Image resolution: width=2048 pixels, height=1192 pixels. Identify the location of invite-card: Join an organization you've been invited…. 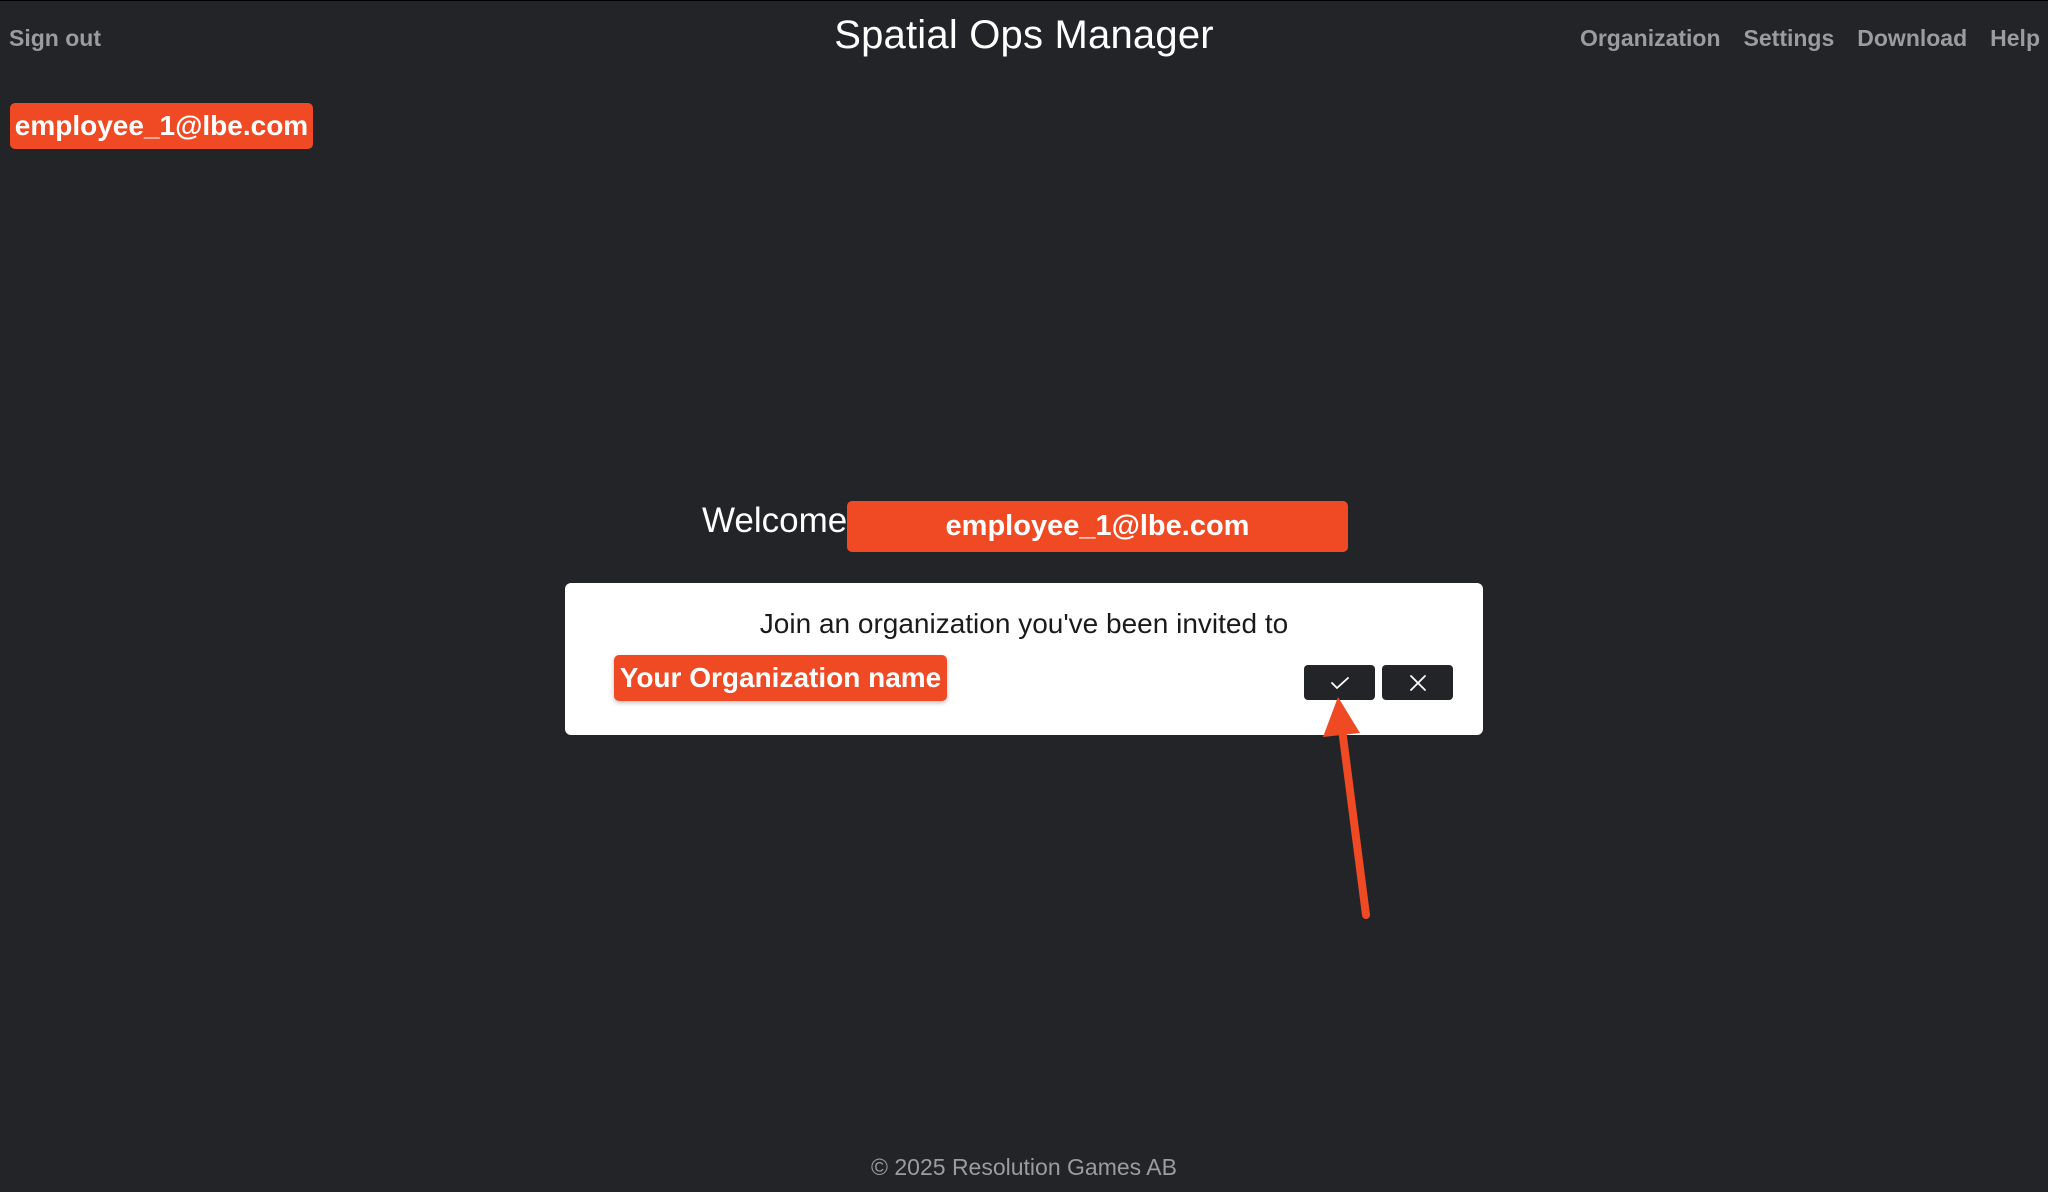
(1024, 659).